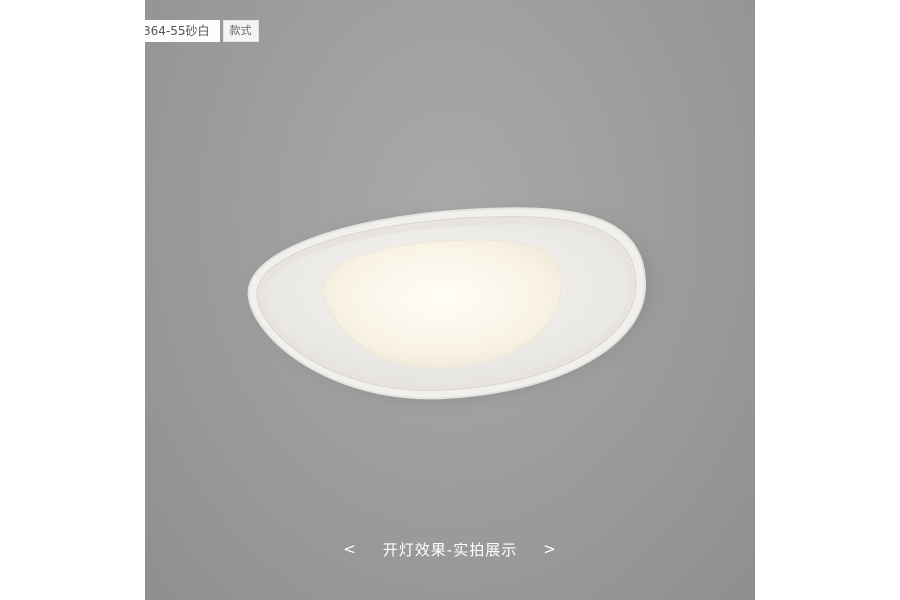 The width and height of the screenshot is (900, 600). Describe the element at coordinates (550, 549) in the screenshot. I see `chevron-right-icon: >` at that location.